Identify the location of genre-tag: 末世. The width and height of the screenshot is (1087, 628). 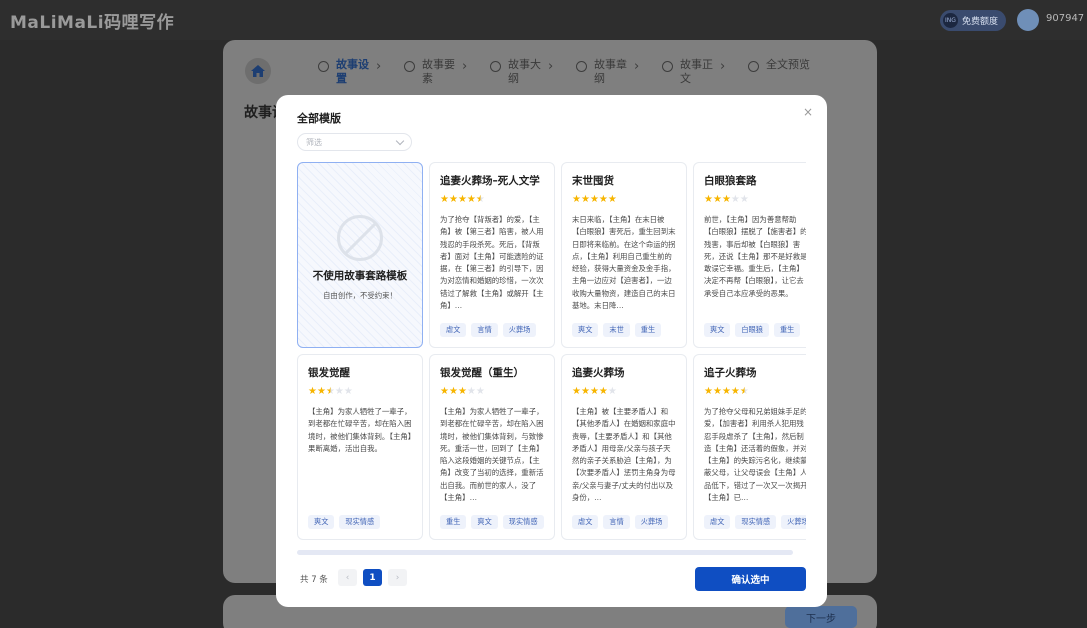
(616, 330).